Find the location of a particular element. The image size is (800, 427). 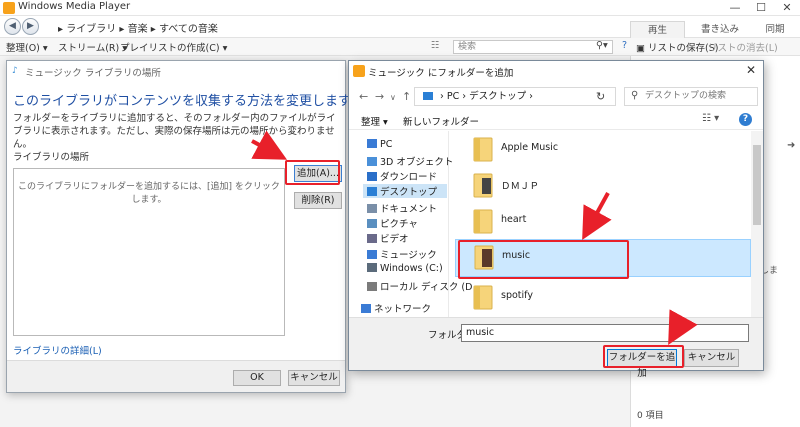

folder-name: spotify is located at coordinates (517, 295).